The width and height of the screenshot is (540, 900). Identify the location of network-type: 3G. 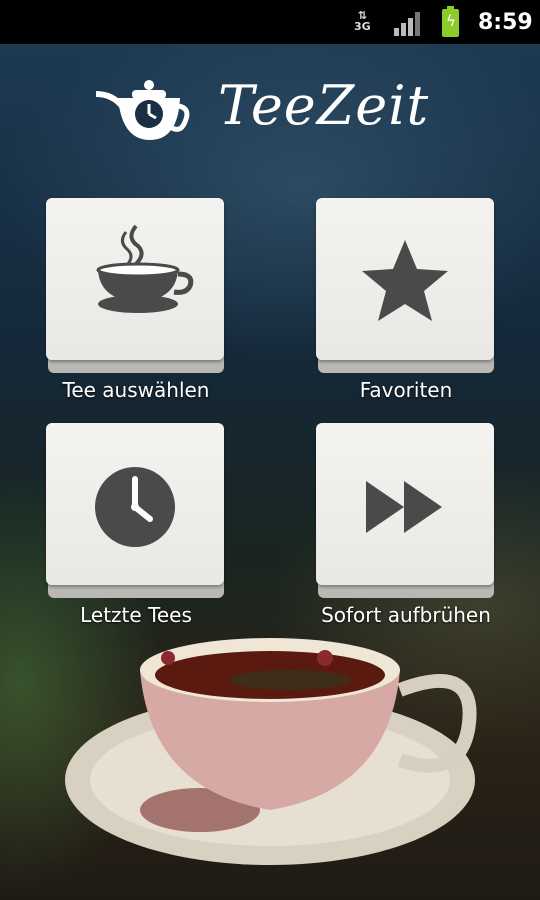
(362, 26).